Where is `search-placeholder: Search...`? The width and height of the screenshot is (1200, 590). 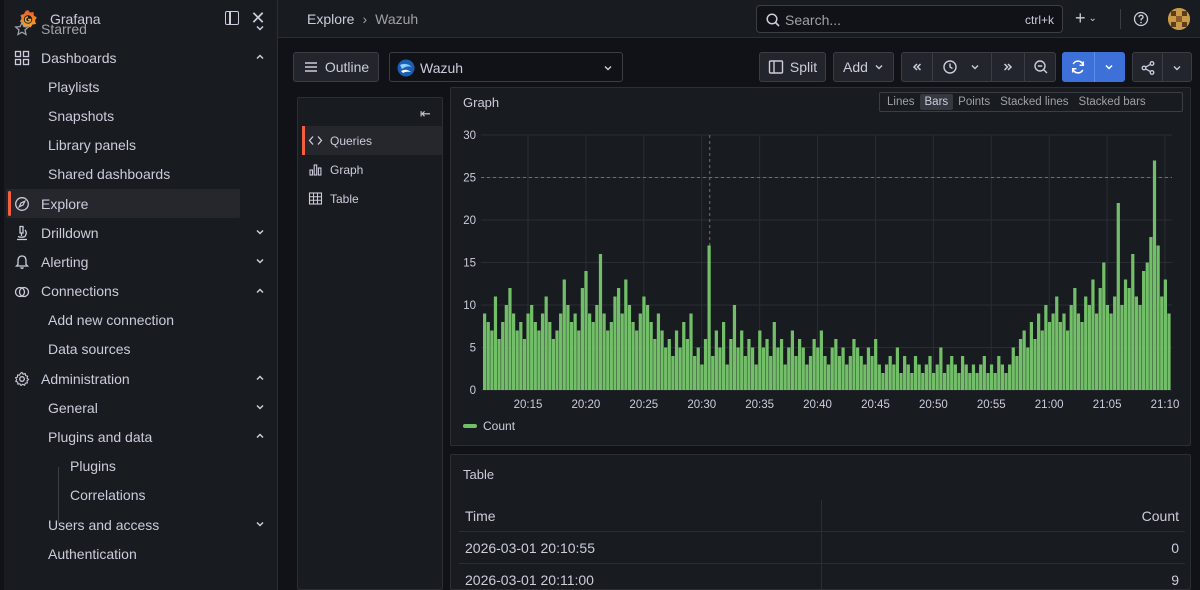
search-placeholder: Search... is located at coordinates (813, 20).